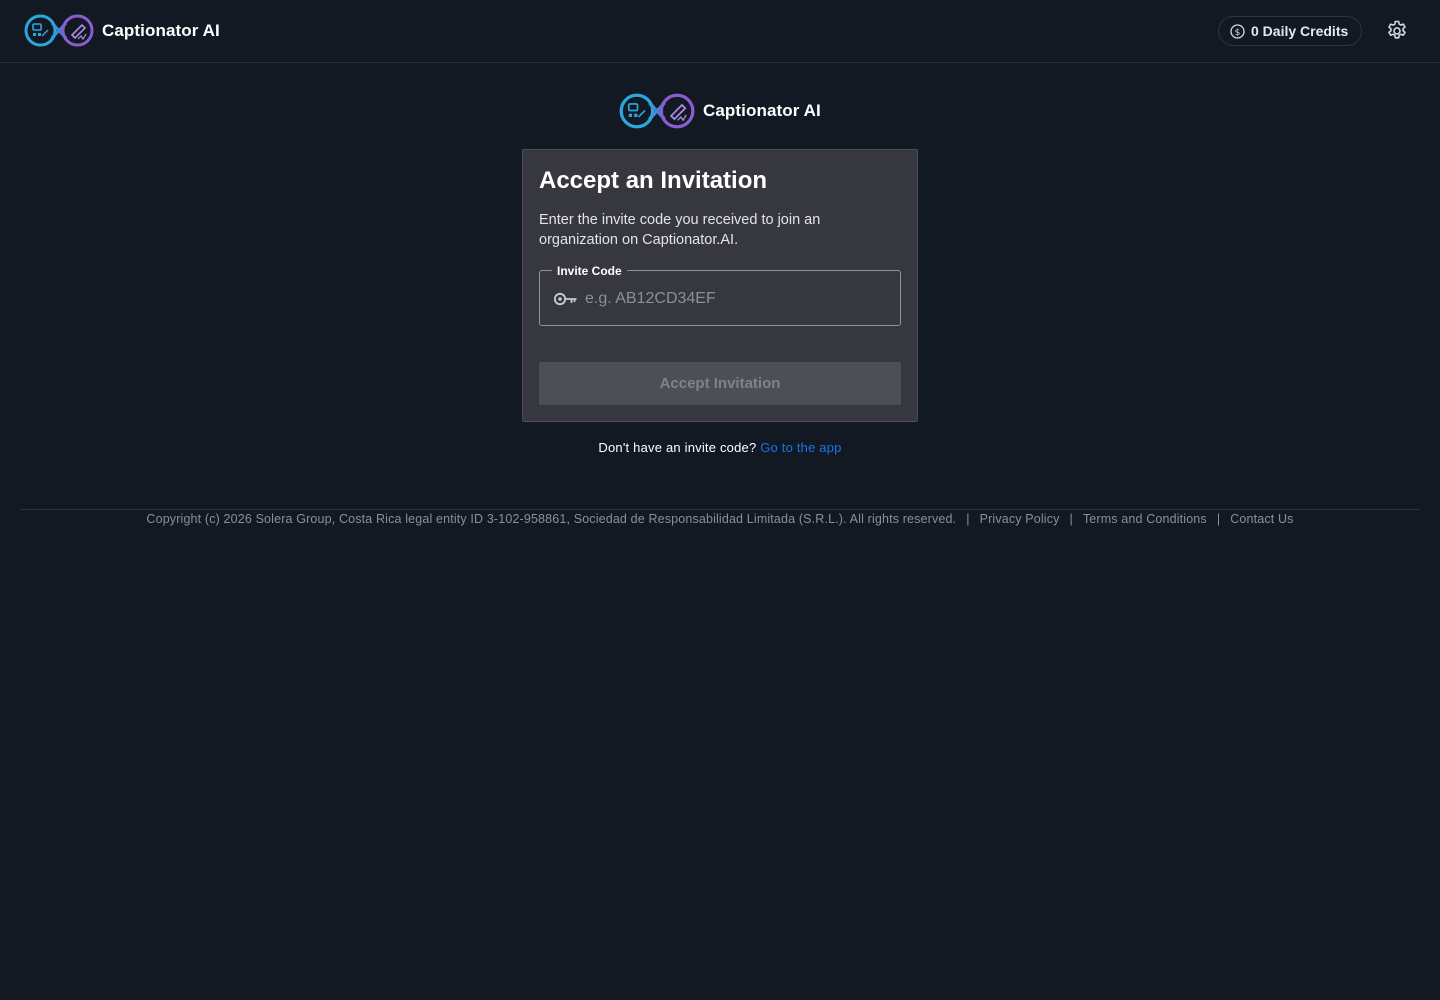  What do you see at coordinates (762, 110) in the screenshot?
I see `center-brand-name: Captionator AI` at bounding box center [762, 110].